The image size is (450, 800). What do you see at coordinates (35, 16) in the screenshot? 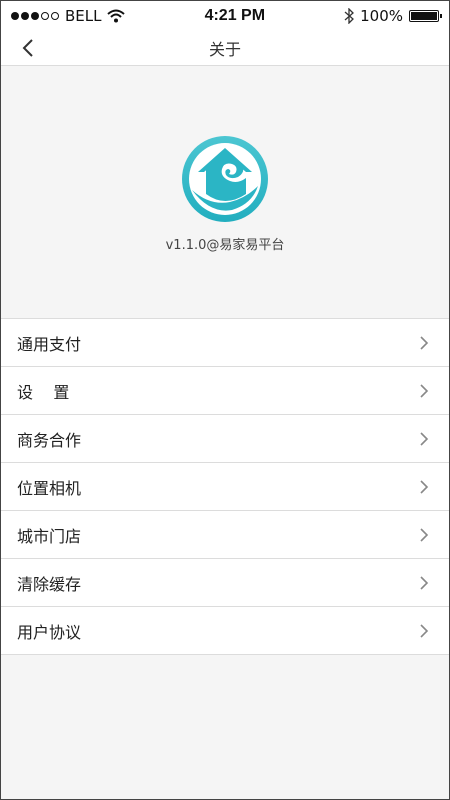
I see `signal-strength-icon` at bounding box center [35, 16].